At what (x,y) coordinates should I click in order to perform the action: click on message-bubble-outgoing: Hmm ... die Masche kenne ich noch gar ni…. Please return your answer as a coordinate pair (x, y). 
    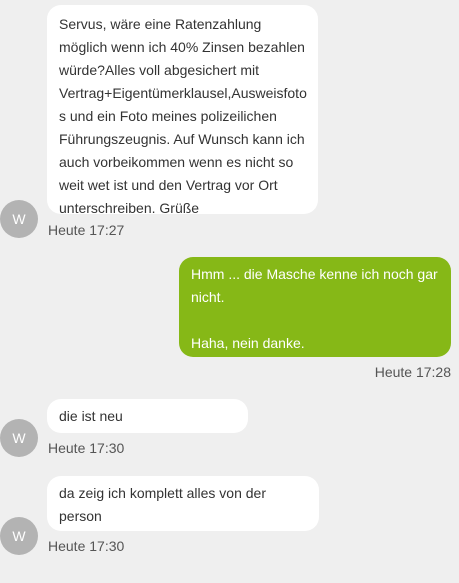
    Looking at the image, I should click on (315, 307).